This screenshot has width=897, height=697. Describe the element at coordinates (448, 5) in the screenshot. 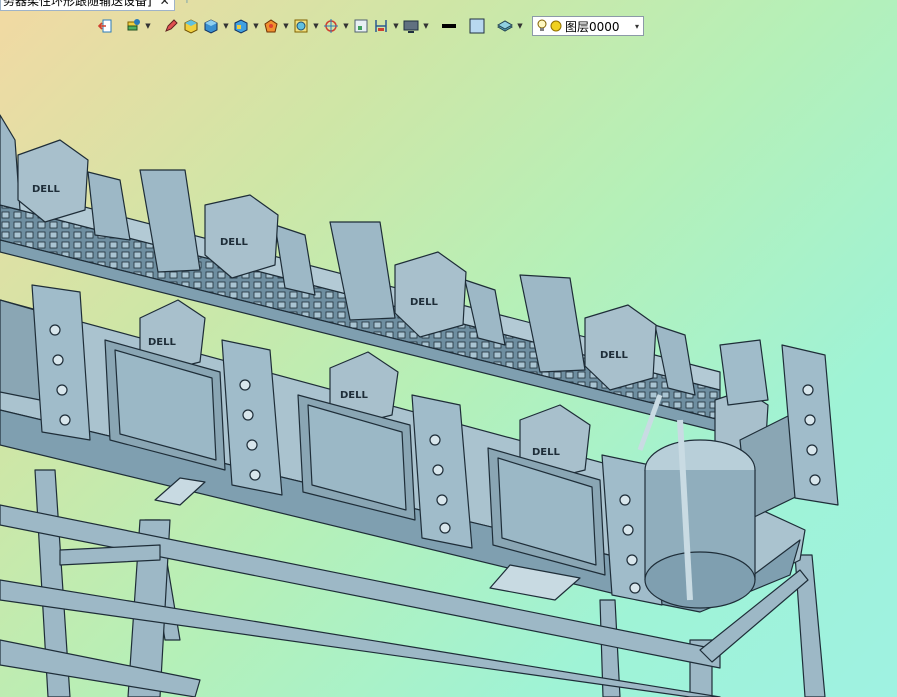

I see `document-tab-bar: 务器柔性环形跟随输送设备] ✕ +` at that location.